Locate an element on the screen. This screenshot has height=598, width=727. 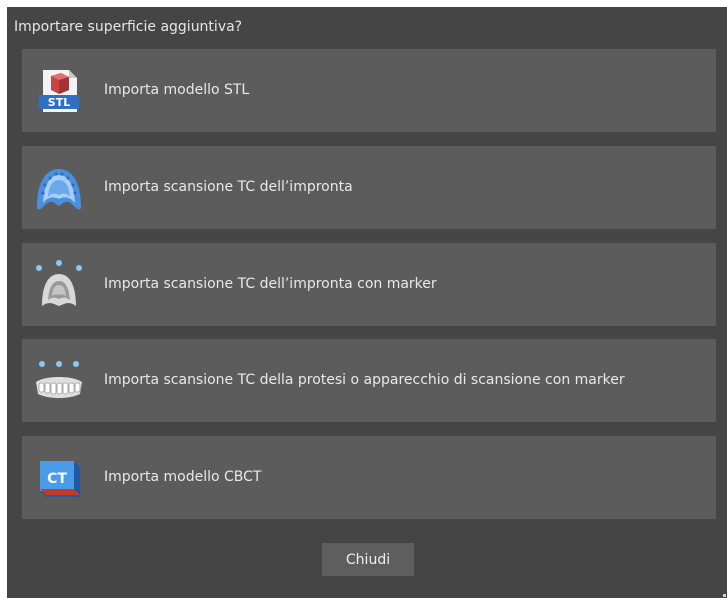
prosthesis-marker-icon is located at coordinates (59, 381).